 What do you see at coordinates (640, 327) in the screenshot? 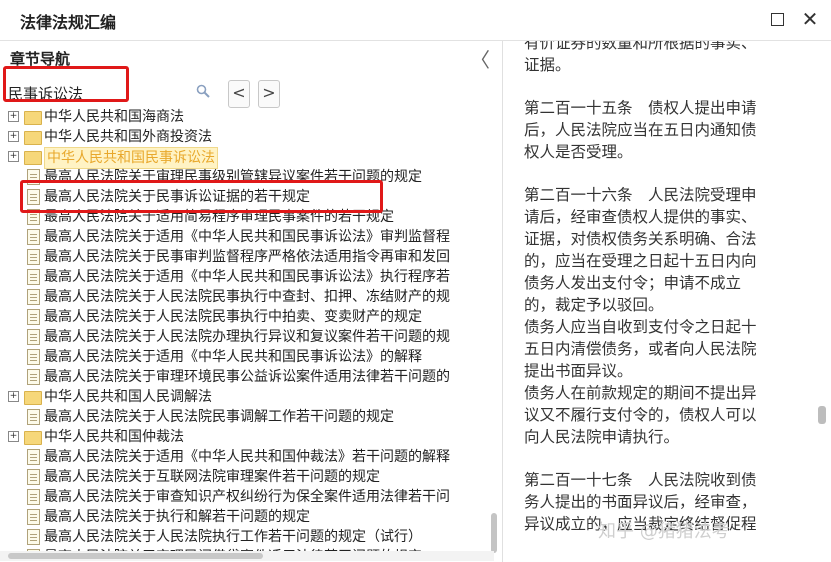
I see `content-line: 债务人应当自收到支付令之日起十` at bounding box center [640, 327].